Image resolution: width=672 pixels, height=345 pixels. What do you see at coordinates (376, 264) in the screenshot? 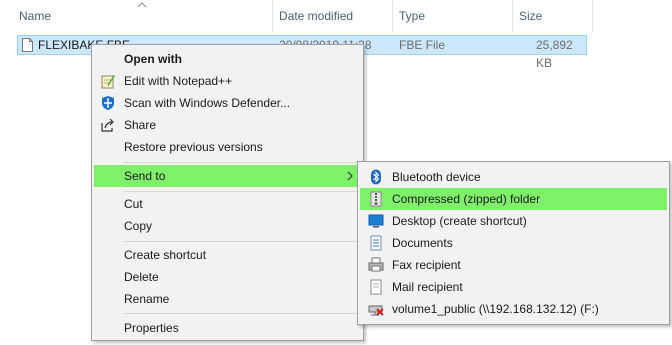
I see `fax-icon` at bounding box center [376, 264].